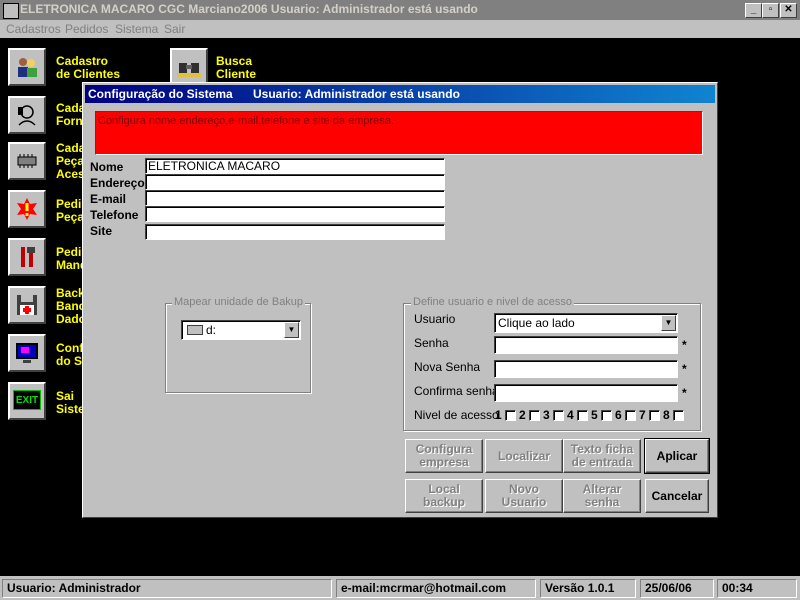 This screenshot has width=800, height=600. Describe the element at coordinates (586, 345) in the screenshot. I see `senha-field` at that location.